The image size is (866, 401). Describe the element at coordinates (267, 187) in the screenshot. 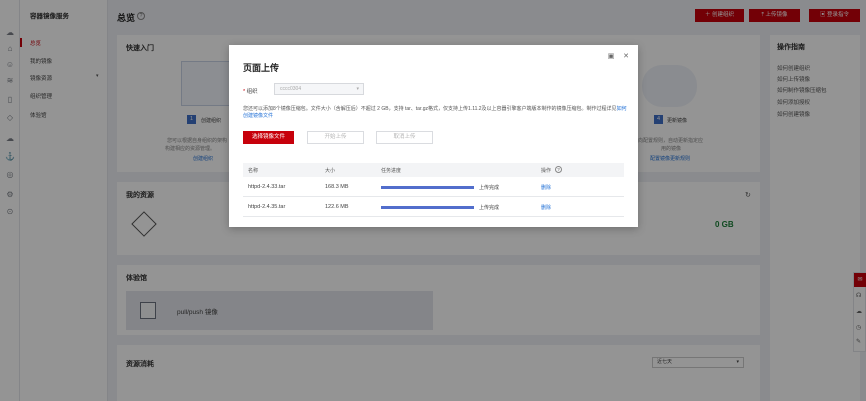

I see `file-name: httpd-2.4.33.tar` at that location.